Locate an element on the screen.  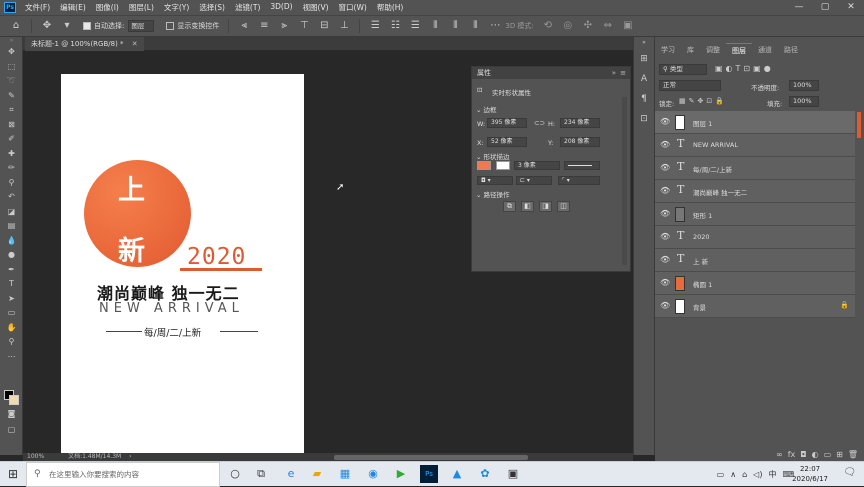
taskbar-search: ⚲ 在这里输入你要搜索的内容 is located at coordinates (123, 474).